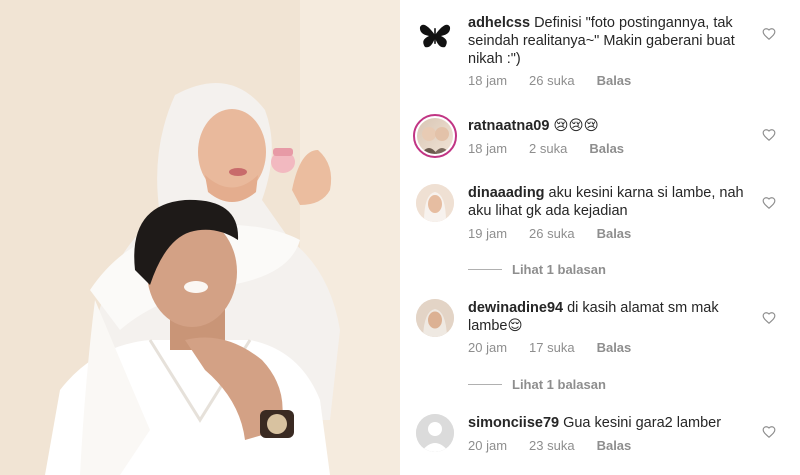  I want to click on comment-username: simonciise79, so click(513, 423).